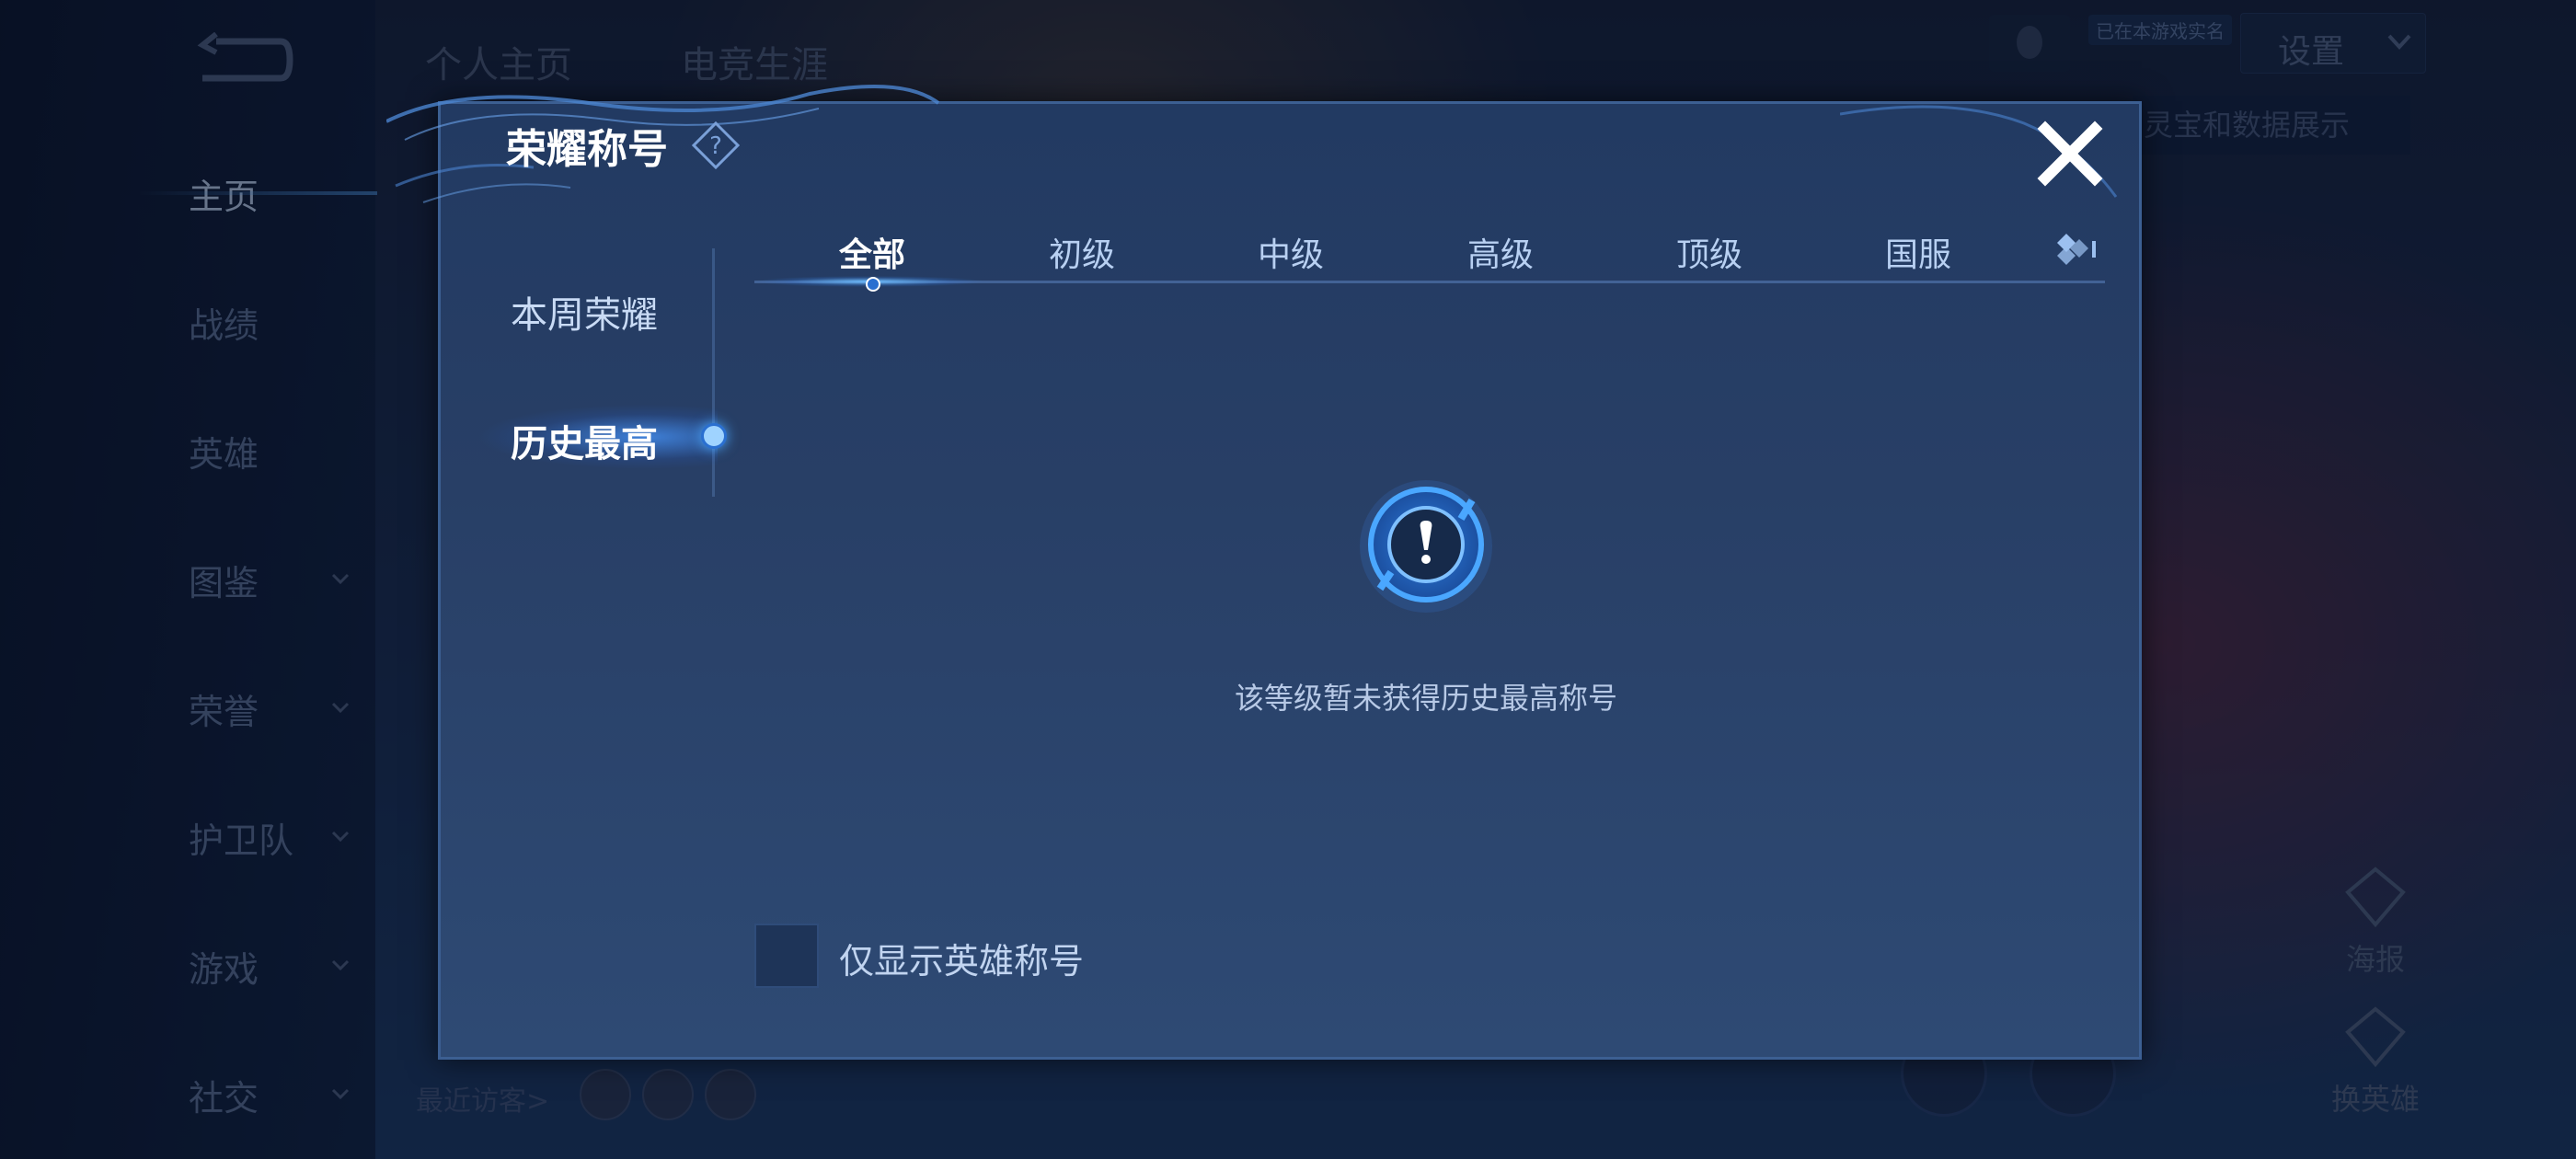 The image size is (2576, 1159). Describe the element at coordinates (1500, 252) in the screenshot. I see `tab-advanced: 高级` at that location.